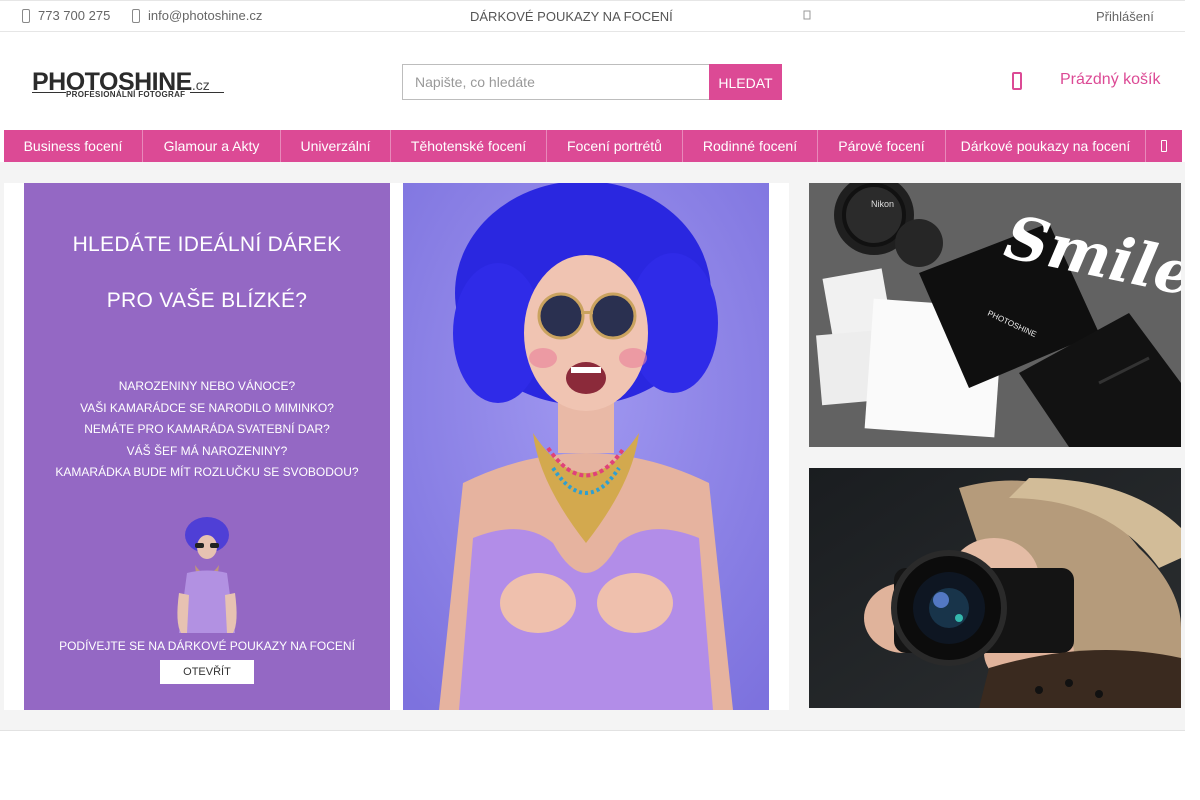 The height and width of the screenshot is (800, 1200). I want to click on nav-item-poukazy: Dárkové poukazy na focení, so click(1046, 146).